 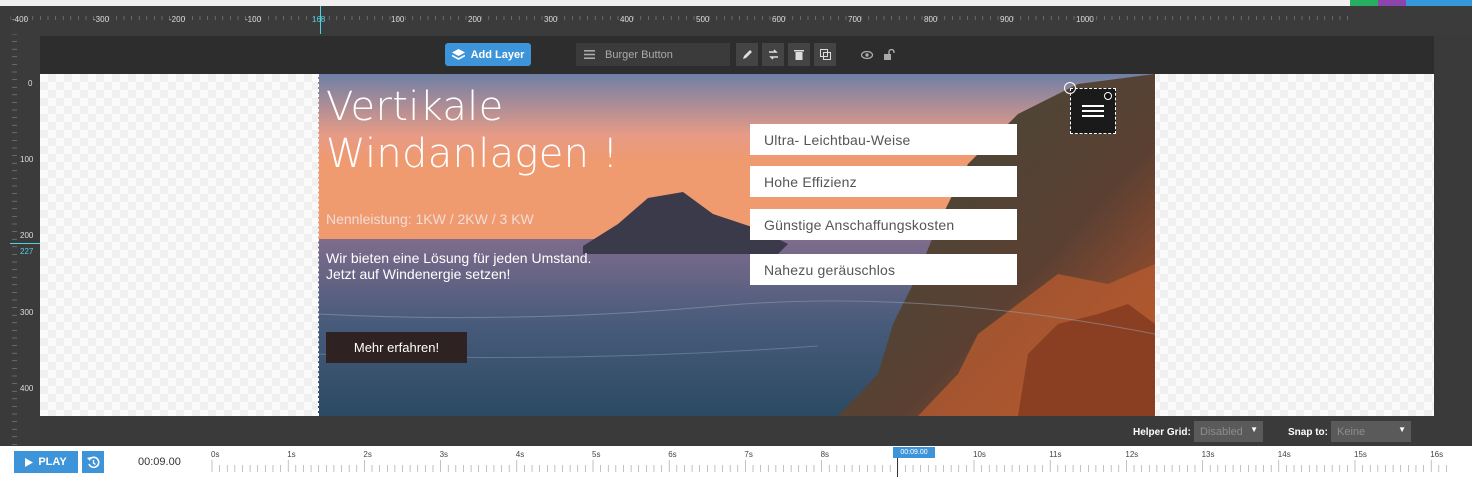 I want to click on vertical-ruler: 0 100 200 227 300 400, so click(x=25, y=239).